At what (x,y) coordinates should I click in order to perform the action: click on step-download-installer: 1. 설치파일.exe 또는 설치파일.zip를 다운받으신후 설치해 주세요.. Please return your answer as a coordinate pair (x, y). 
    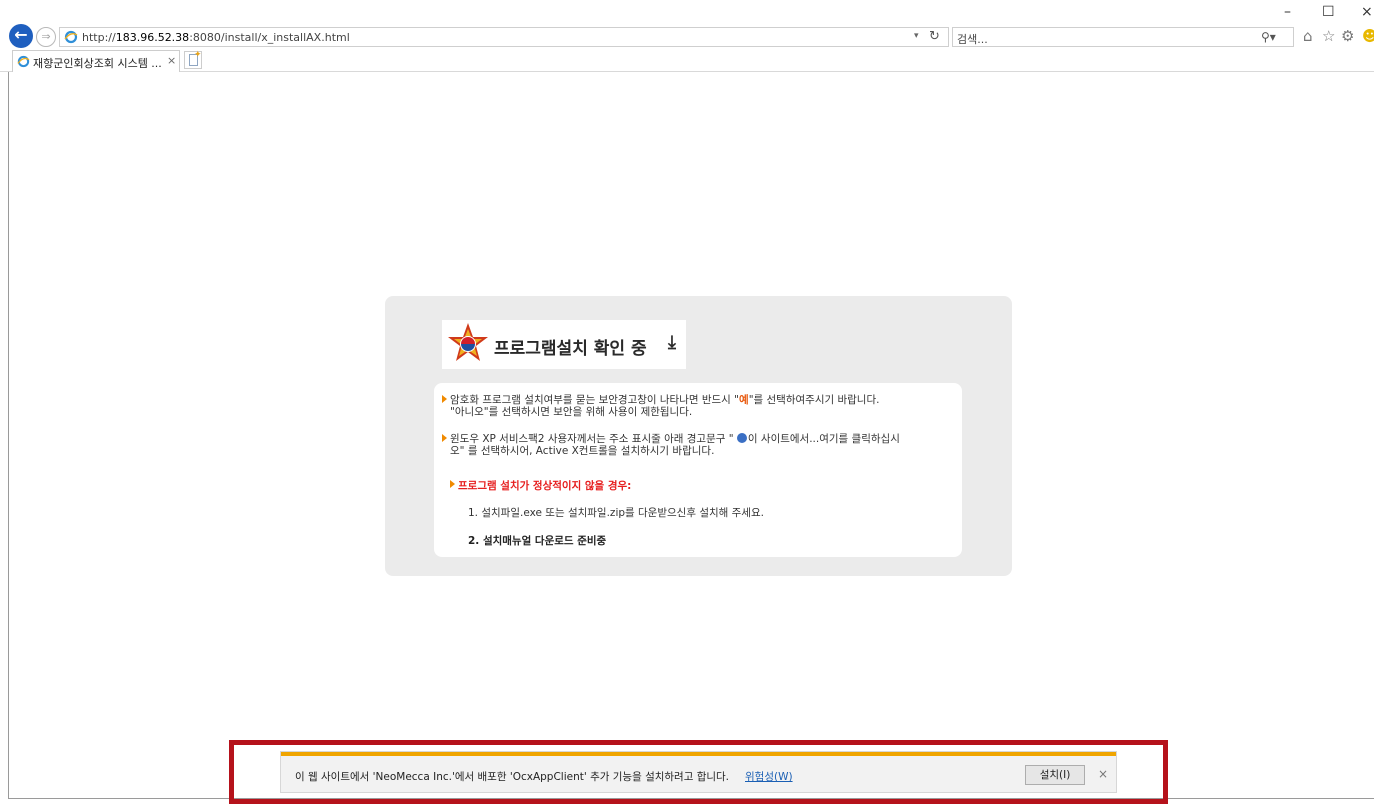
    Looking at the image, I should click on (616, 512).